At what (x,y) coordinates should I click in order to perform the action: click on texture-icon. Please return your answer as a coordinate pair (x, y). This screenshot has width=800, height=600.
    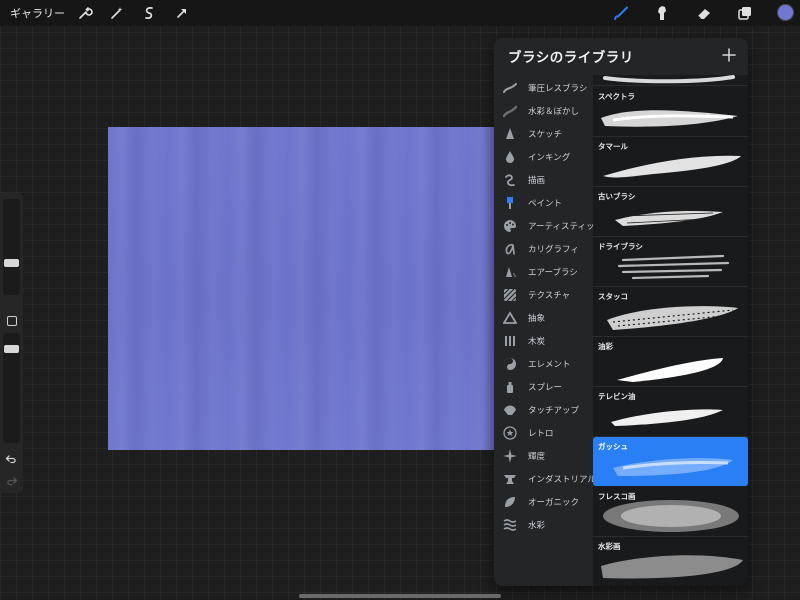
    Looking at the image, I should click on (510, 295).